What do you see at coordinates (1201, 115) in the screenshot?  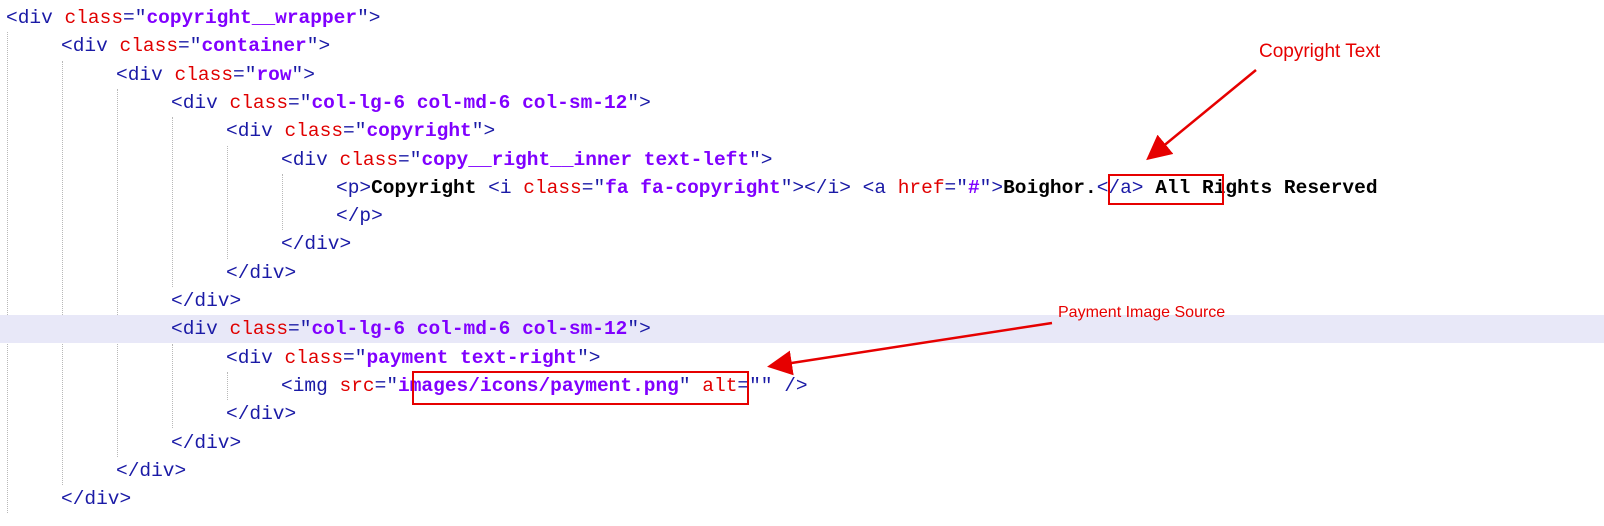 I see `copyright-arrow` at bounding box center [1201, 115].